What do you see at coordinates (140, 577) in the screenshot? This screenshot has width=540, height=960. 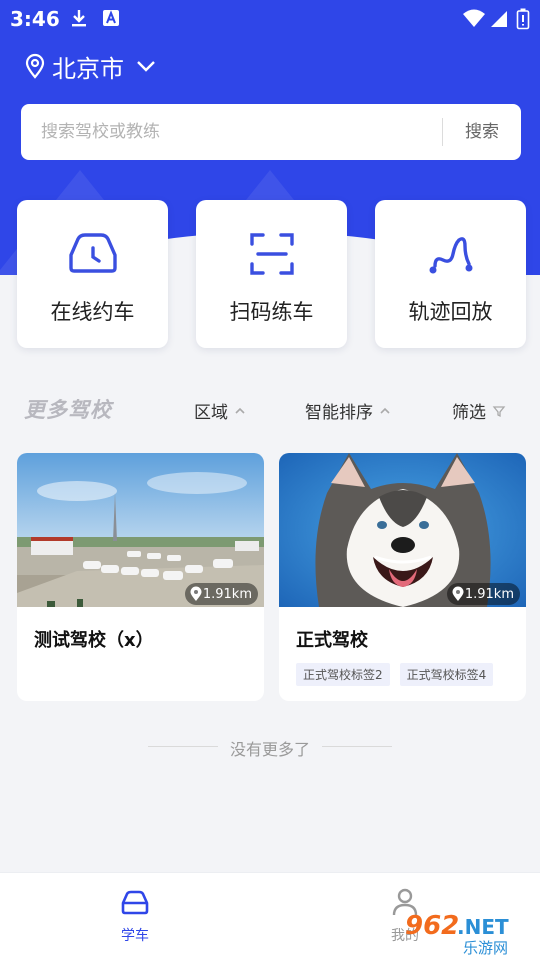 I see `school-card: 1.91km 测试驾校（x）` at bounding box center [140, 577].